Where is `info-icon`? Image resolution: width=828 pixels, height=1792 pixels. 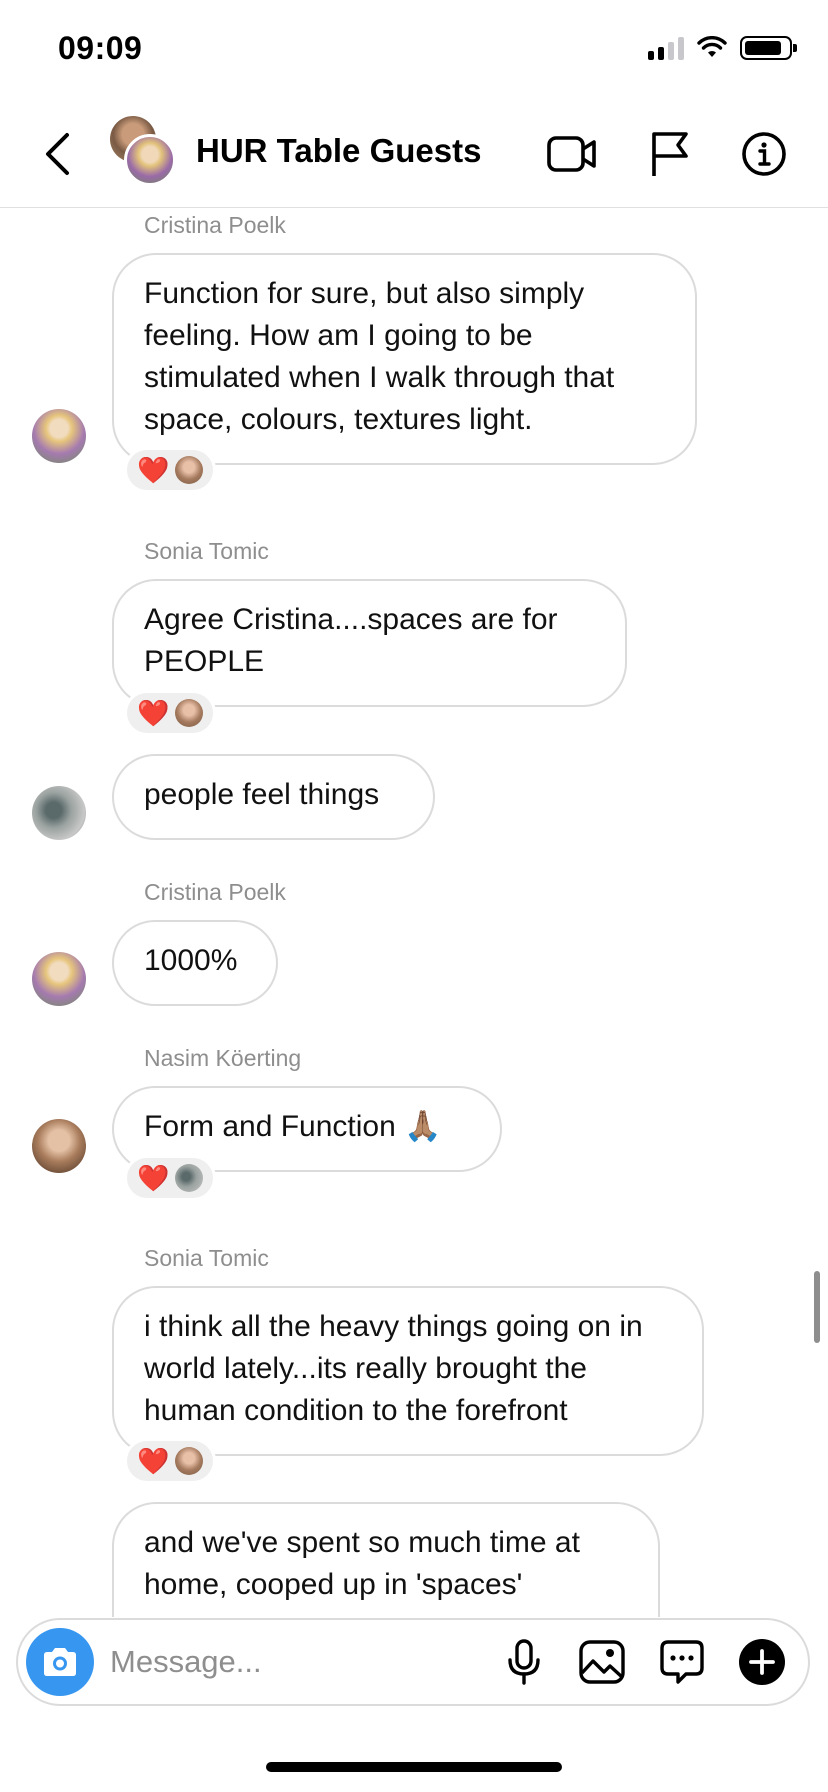 info-icon is located at coordinates (764, 154).